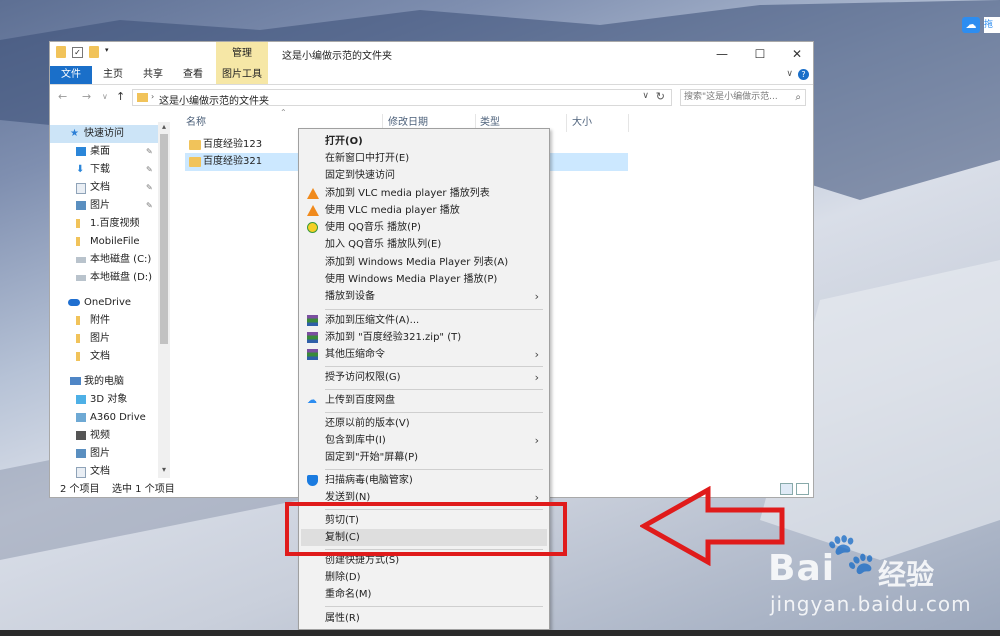  What do you see at coordinates (424, 354) in the screenshot?
I see `menu-item-more-compress: 其他压缩命令 ›` at bounding box center [424, 354].